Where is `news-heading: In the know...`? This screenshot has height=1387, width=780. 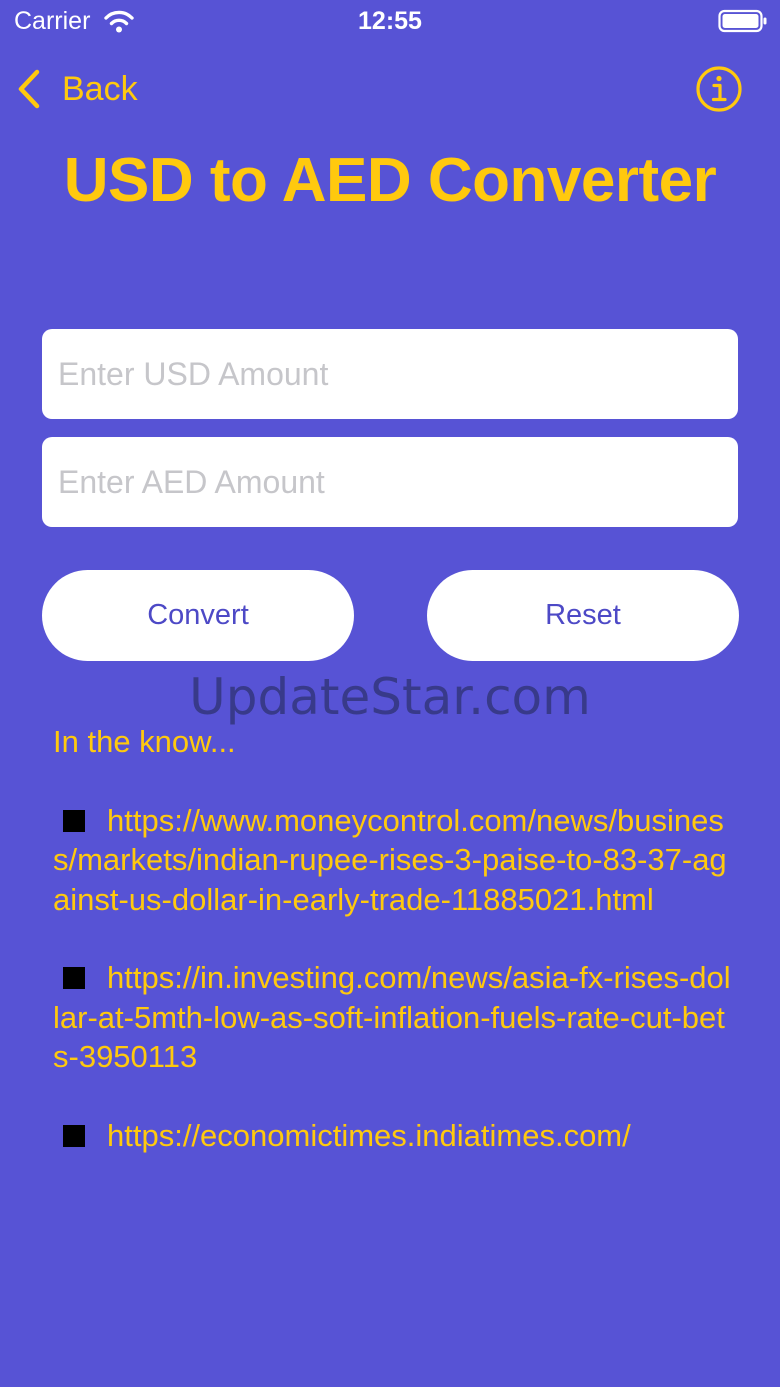
news-heading: In the know... is located at coordinates (144, 741).